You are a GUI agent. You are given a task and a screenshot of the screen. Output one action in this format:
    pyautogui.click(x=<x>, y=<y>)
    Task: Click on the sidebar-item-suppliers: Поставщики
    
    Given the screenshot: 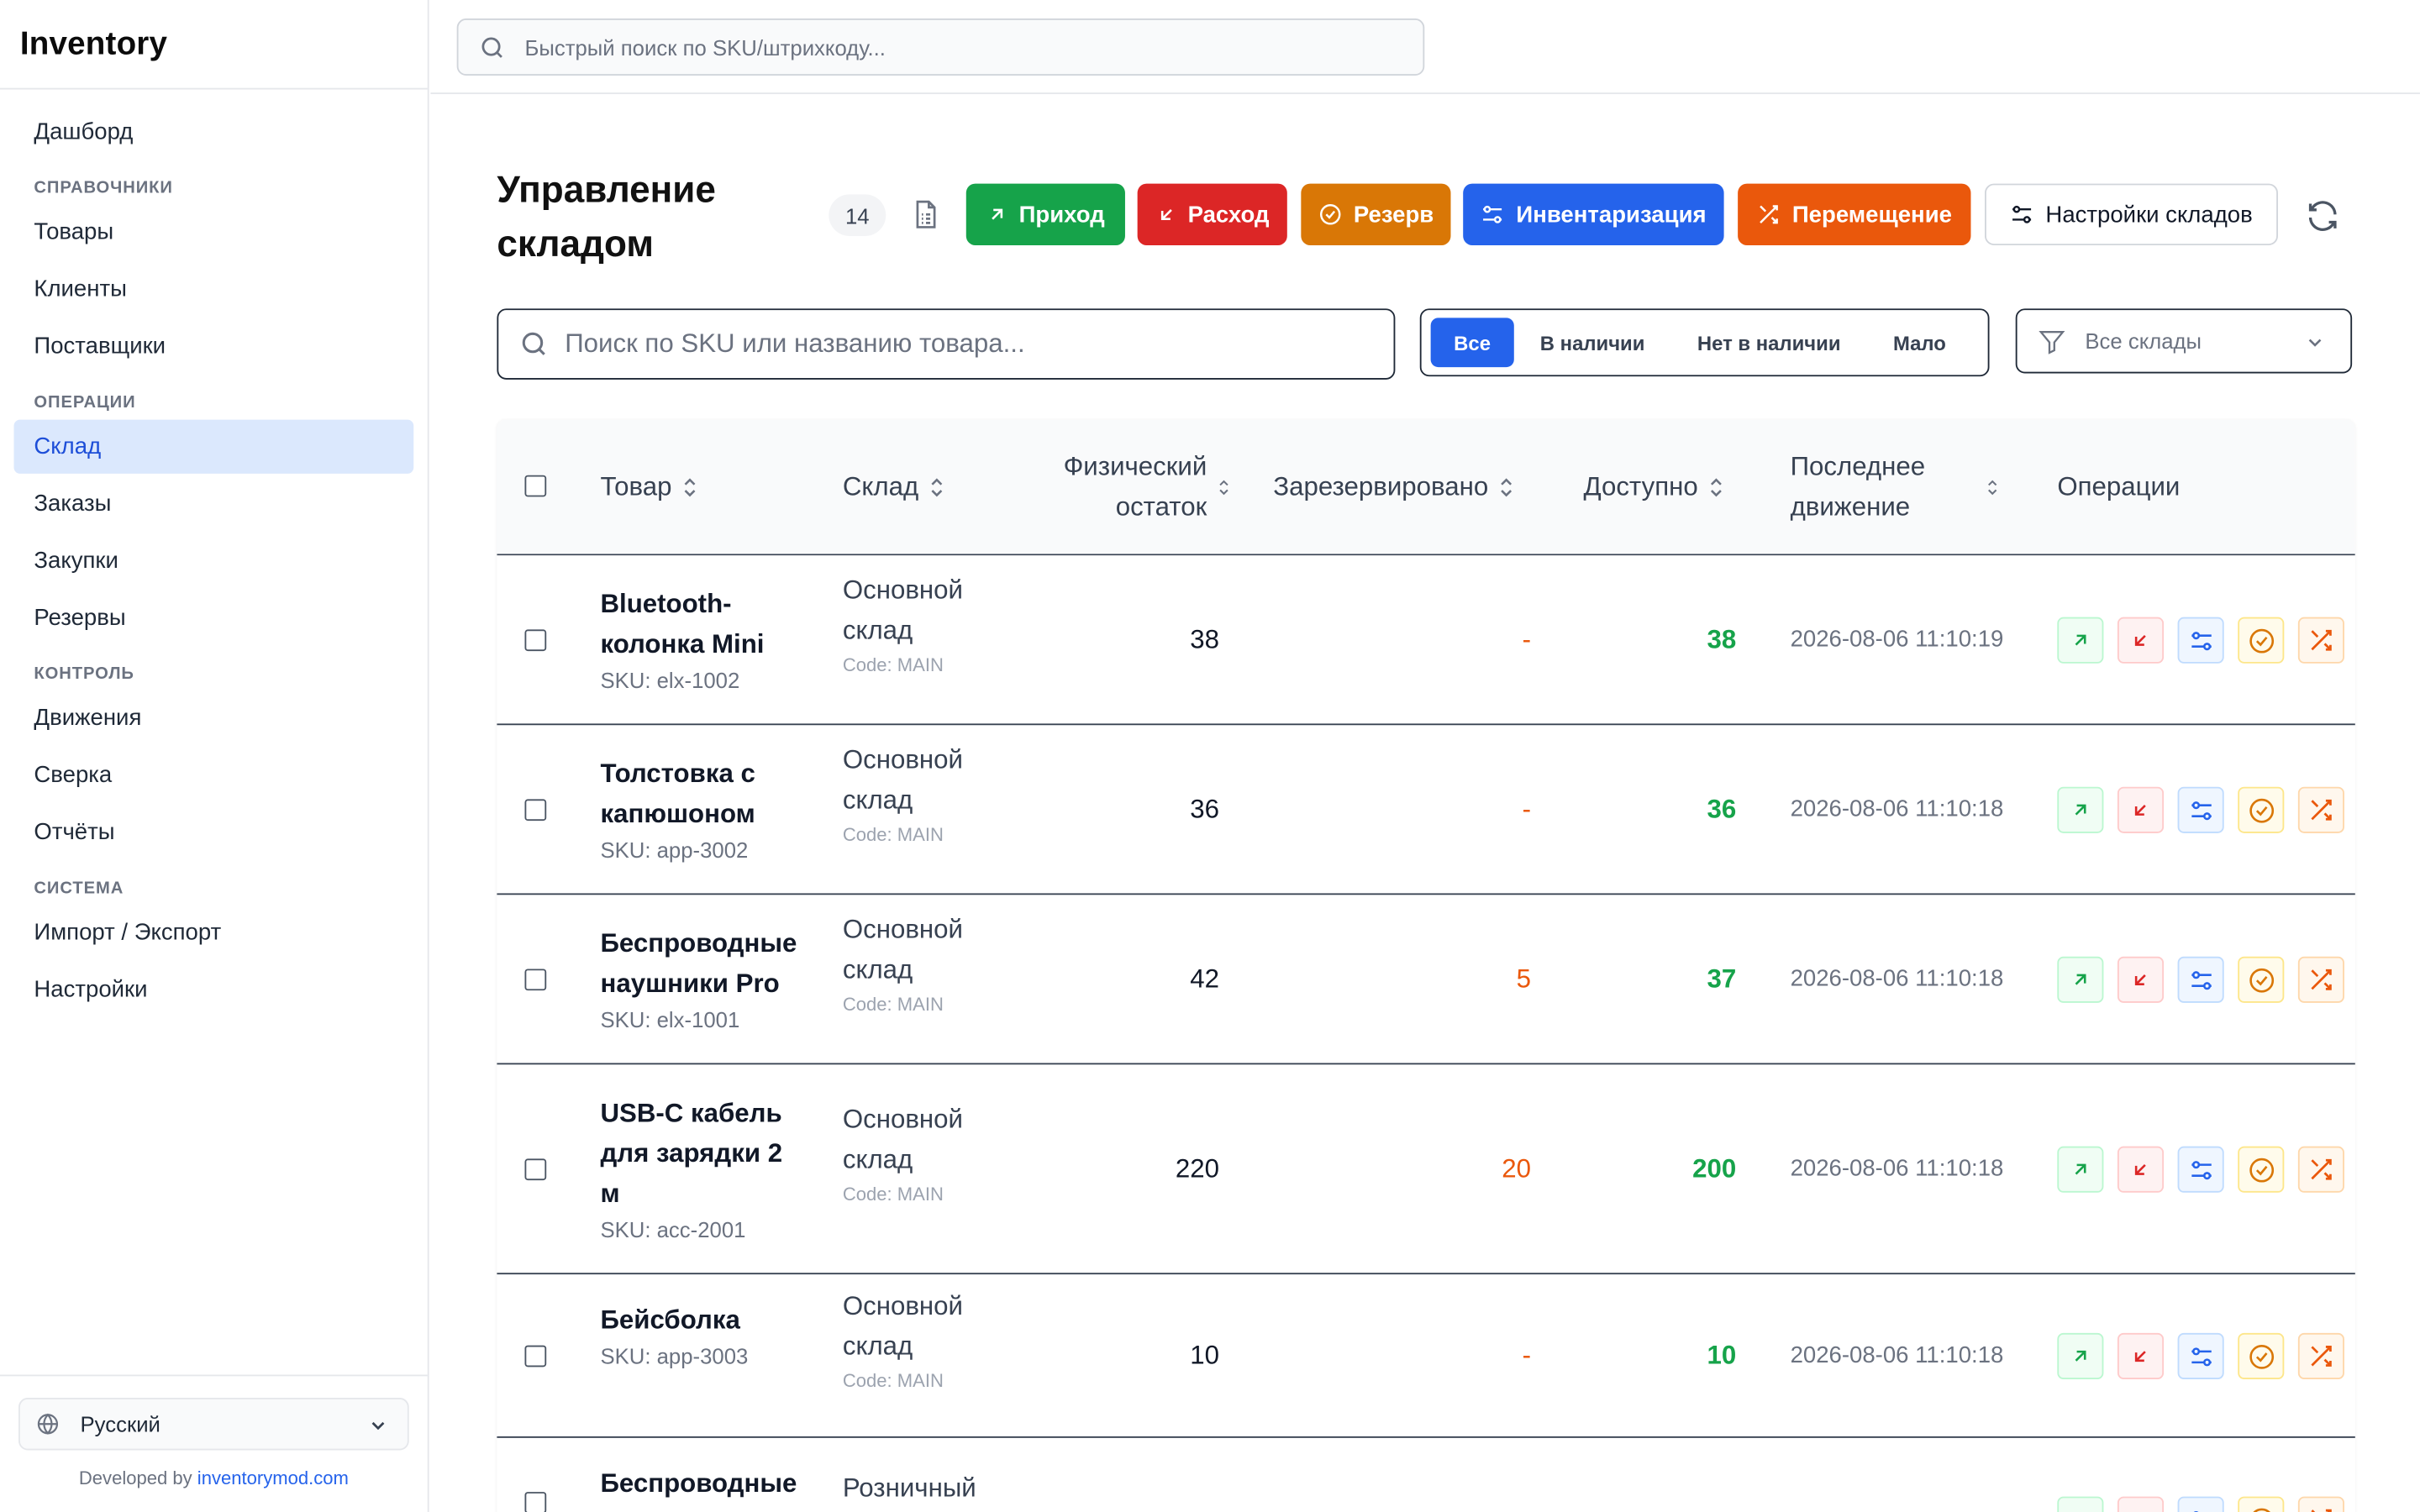 What is the action you would take?
    pyautogui.click(x=214, y=346)
    